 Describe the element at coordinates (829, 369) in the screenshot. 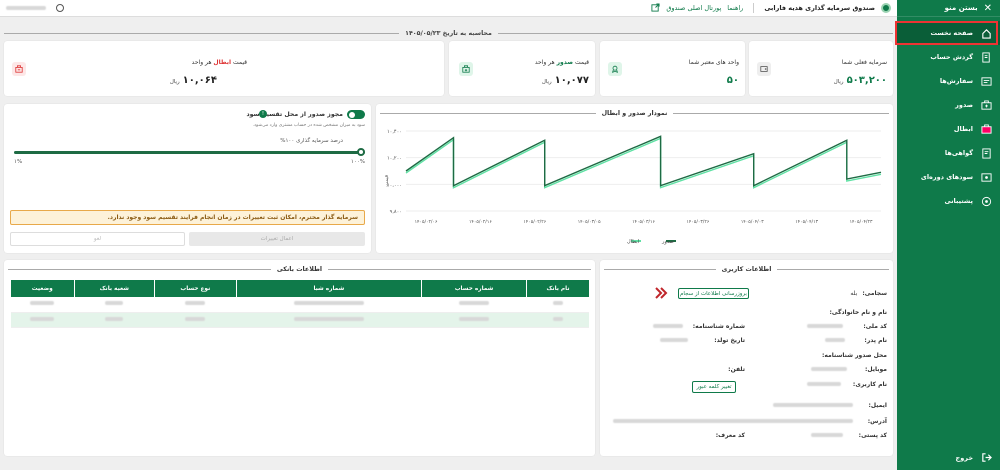

I see `mobile-blurred` at that location.